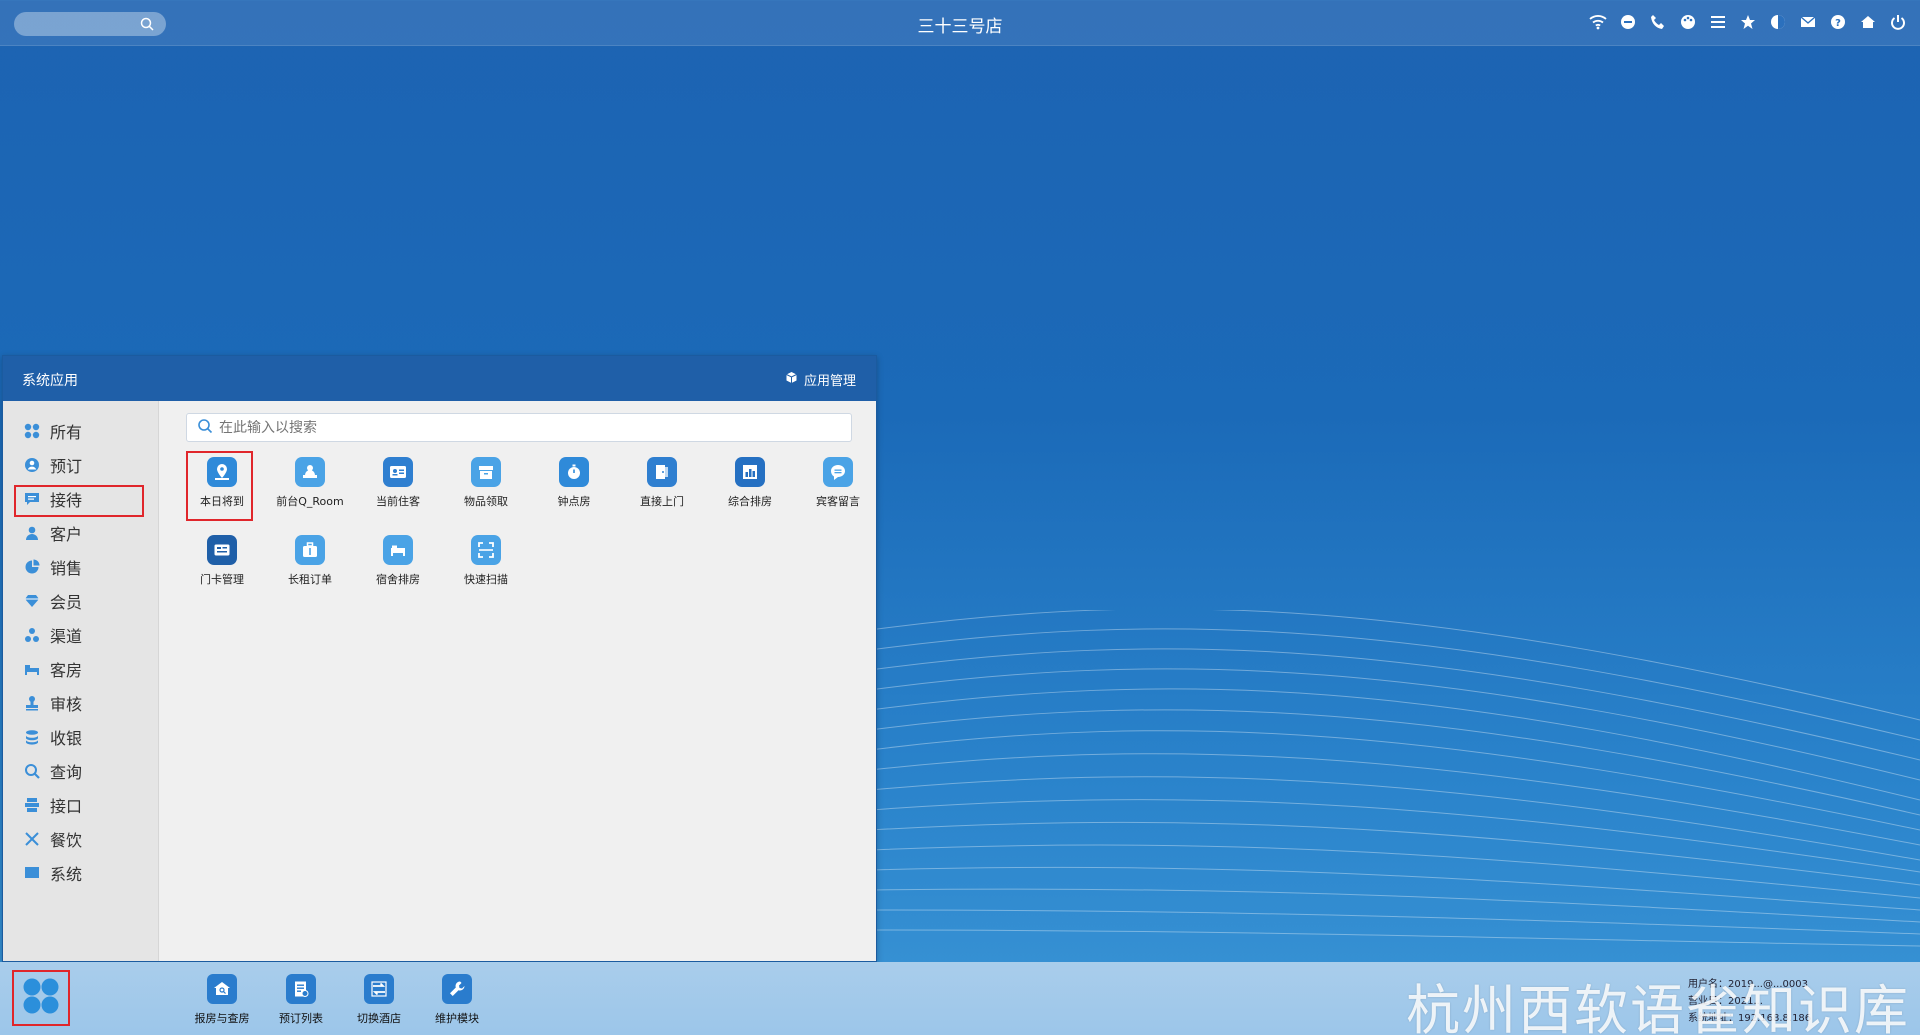  Describe the element at coordinates (574, 472) in the screenshot. I see `stopwatch-icon` at that location.